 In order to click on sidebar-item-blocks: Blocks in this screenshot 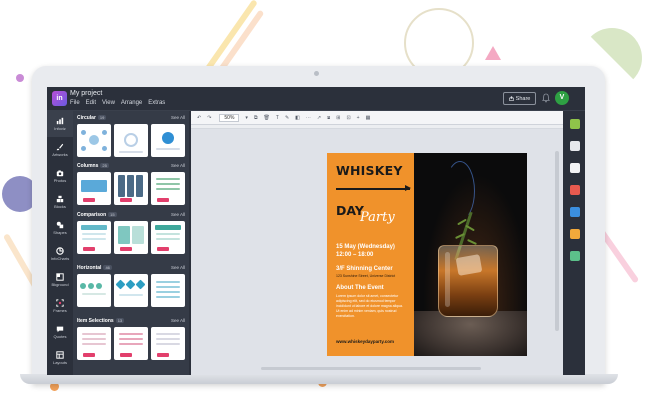, I will do `click(60, 202)`.